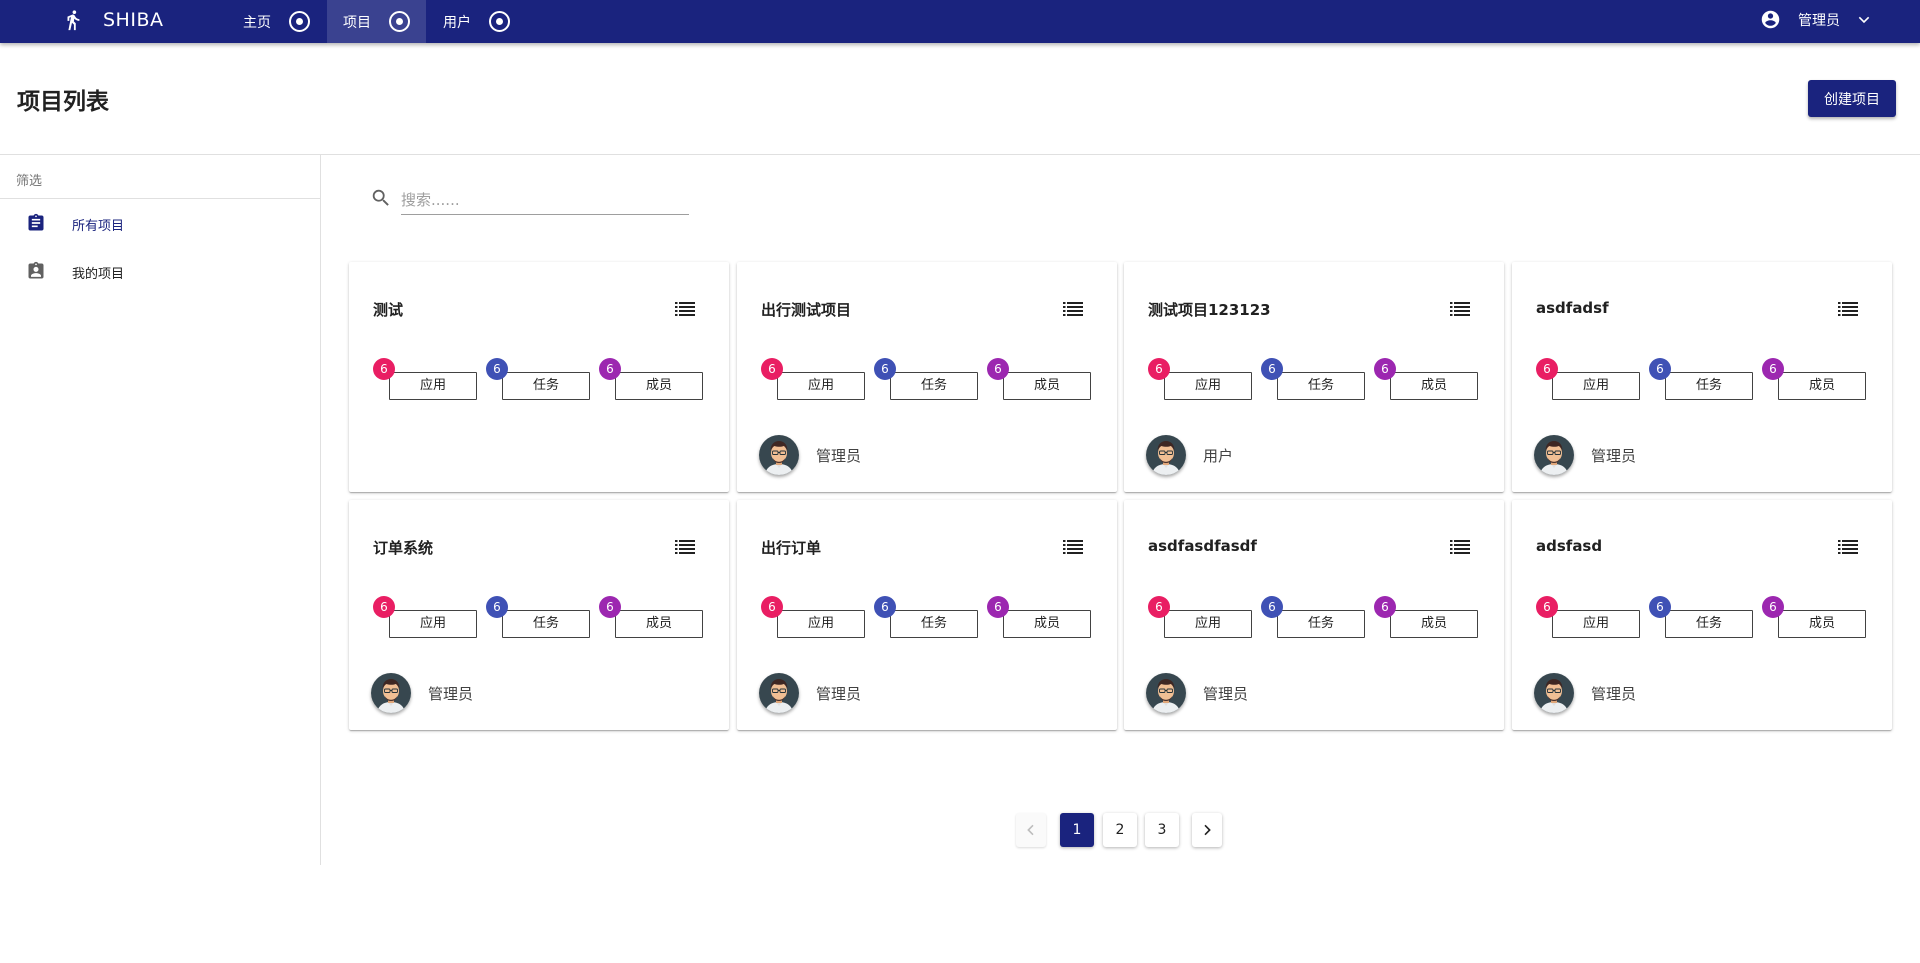  Describe the element at coordinates (1120, 830) in the screenshot. I see `page-button-2: 2` at that location.